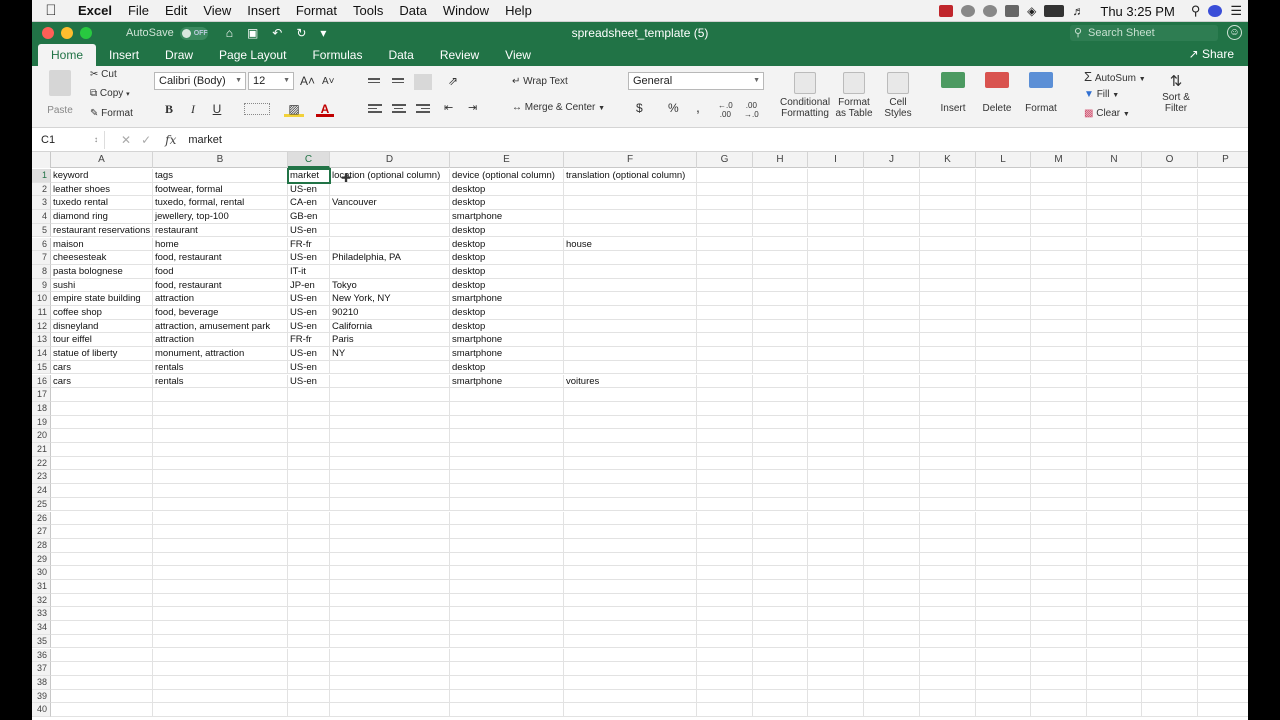  I want to click on cell: desktop, so click(507, 367).